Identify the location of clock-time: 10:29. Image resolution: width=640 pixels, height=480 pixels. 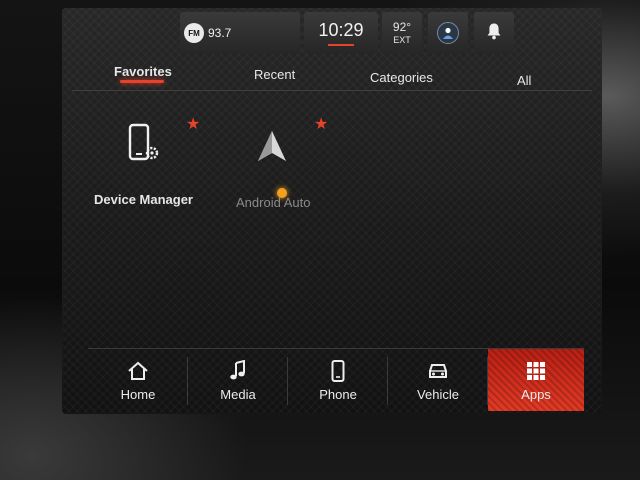
(341, 30).